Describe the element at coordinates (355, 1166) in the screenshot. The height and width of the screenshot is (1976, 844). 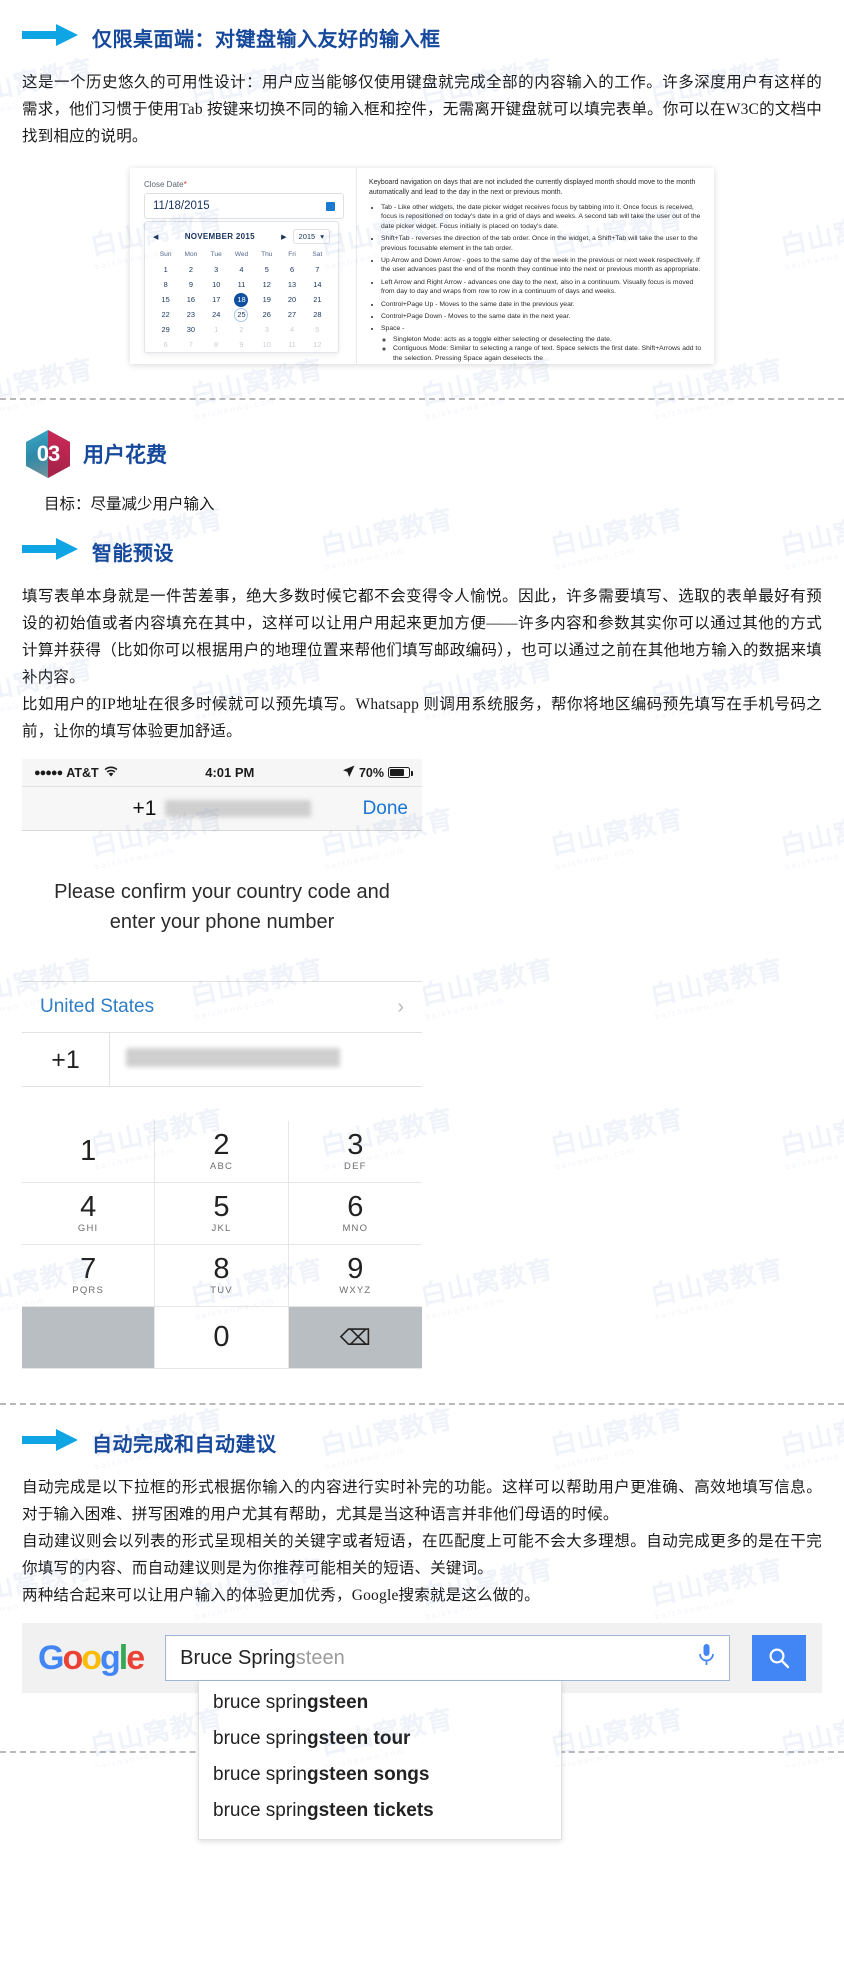
I see `keypad-letters: DEF` at that location.